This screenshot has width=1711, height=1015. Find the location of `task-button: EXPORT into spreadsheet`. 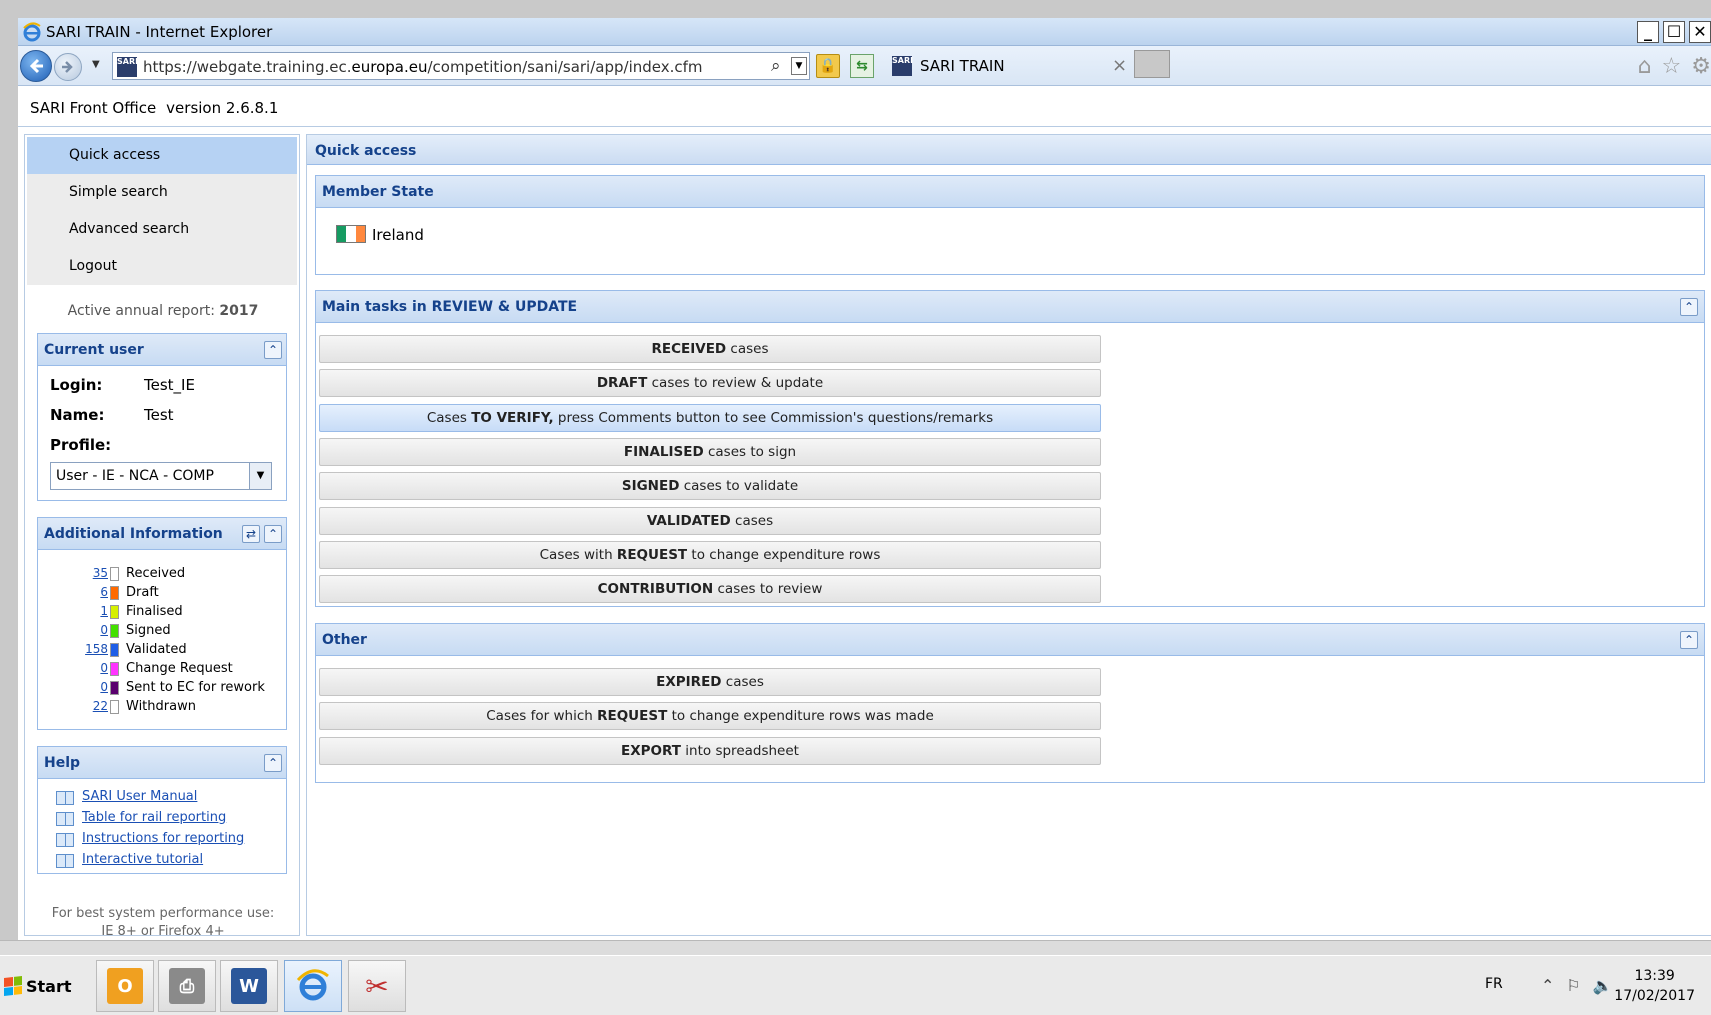

task-button: EXPORT into spreadsheet is located at coordinates (710, 750).